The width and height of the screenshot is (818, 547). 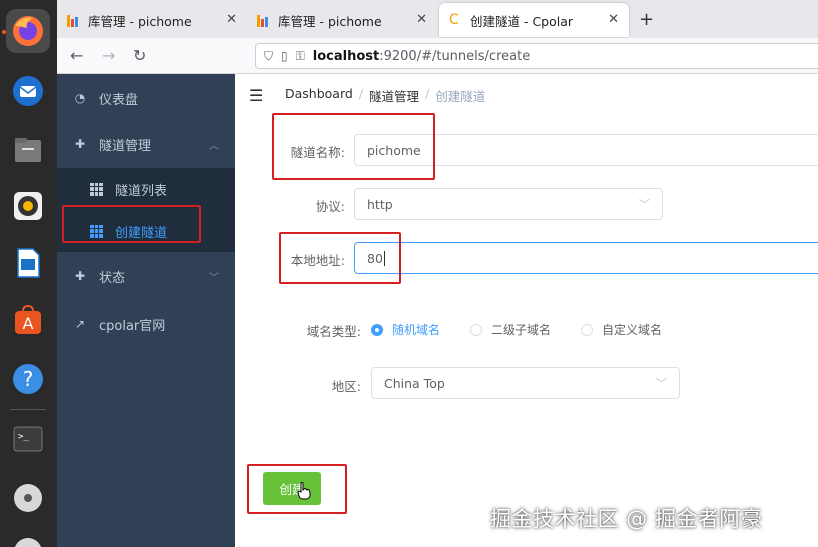 What do you see at coordinates (333, 331) in the screenshot?
I see `domain-type-label: 域名类型:` at bounding box center [333, 331].